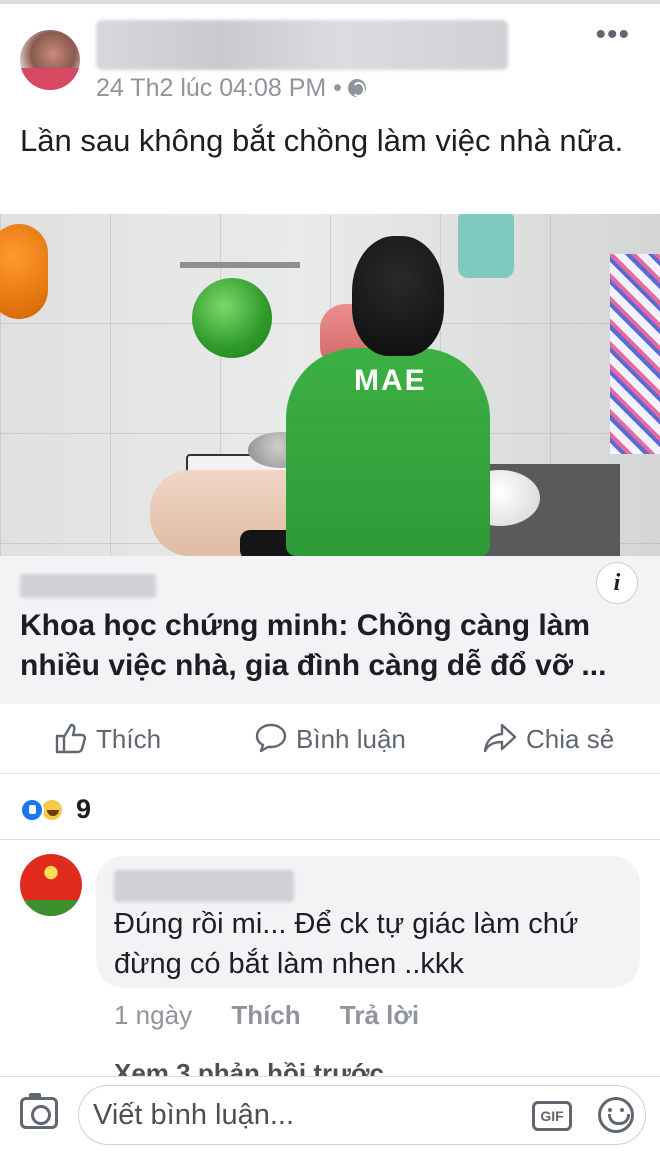  I want to click on thumbs-up-icon, so click(71, 738).